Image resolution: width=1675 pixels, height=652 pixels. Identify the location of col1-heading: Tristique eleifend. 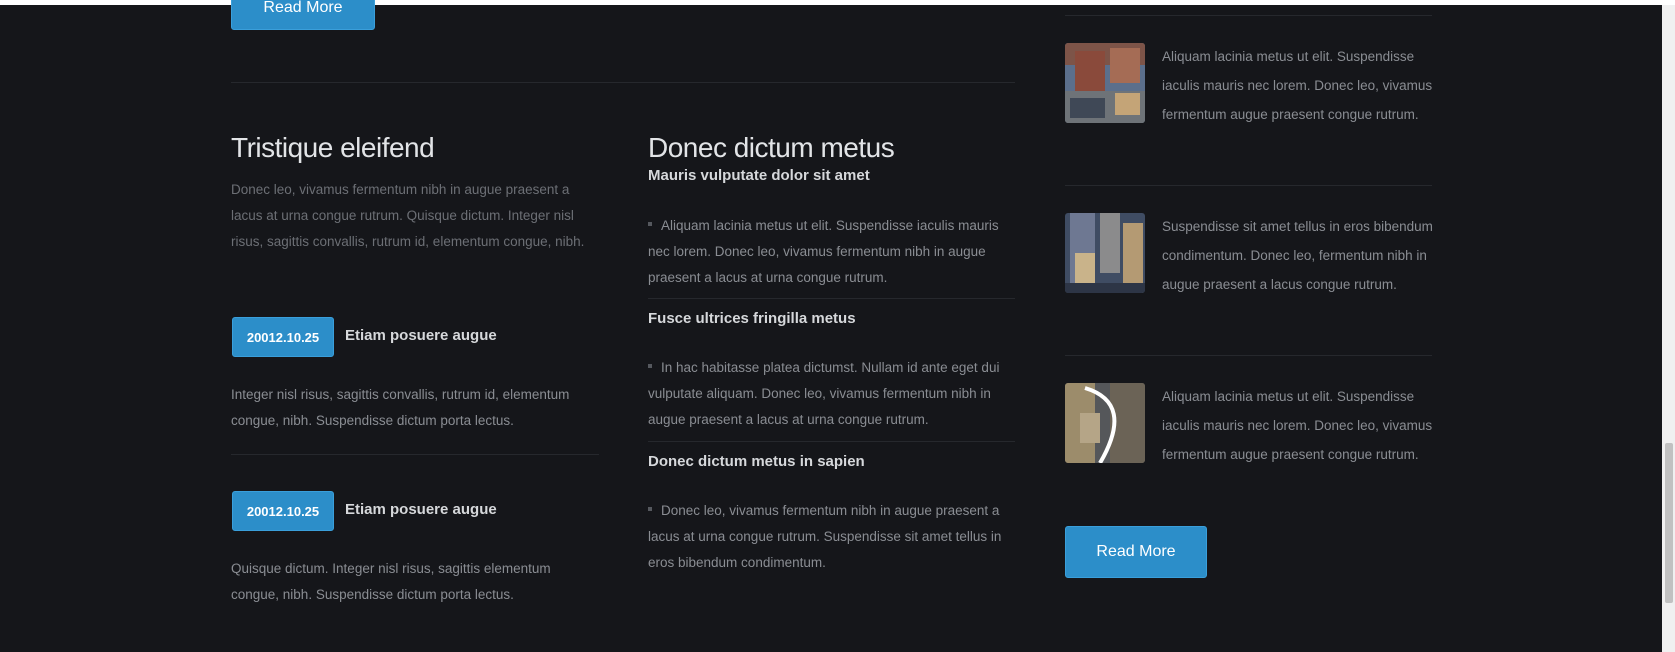
(333, 147).